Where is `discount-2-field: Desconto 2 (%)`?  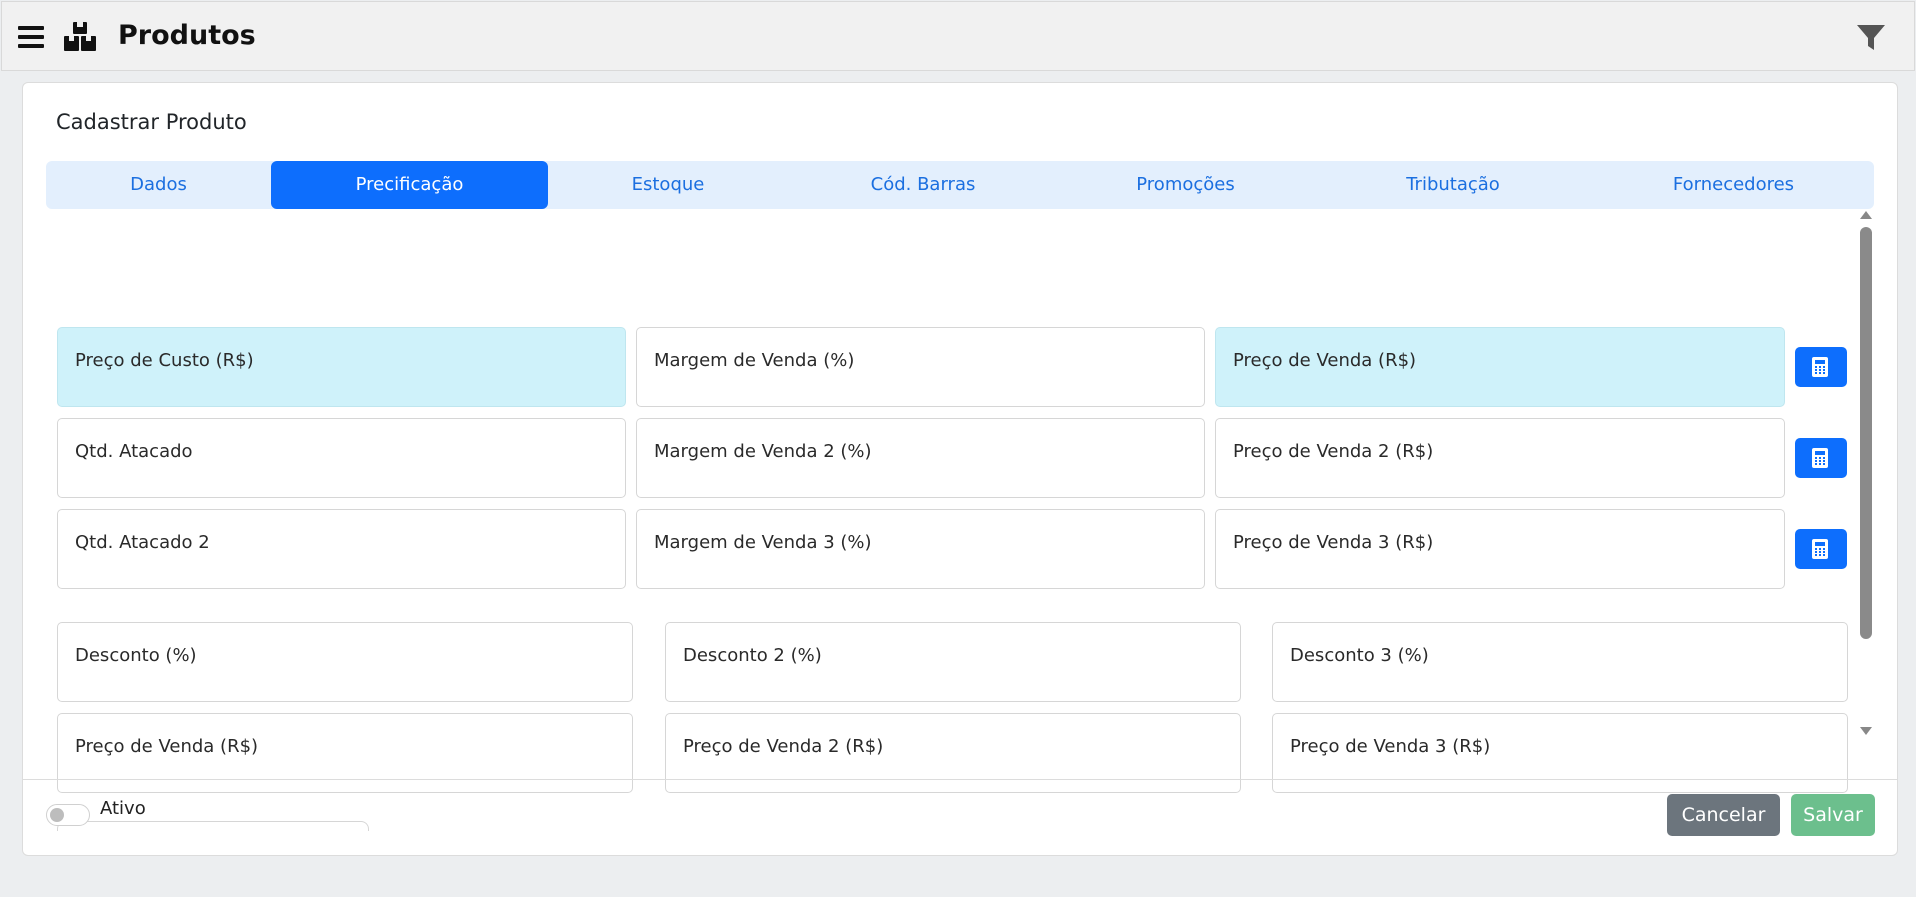
discount-2-field: Desconto 2 (%) is located at coordinates (953, 662).